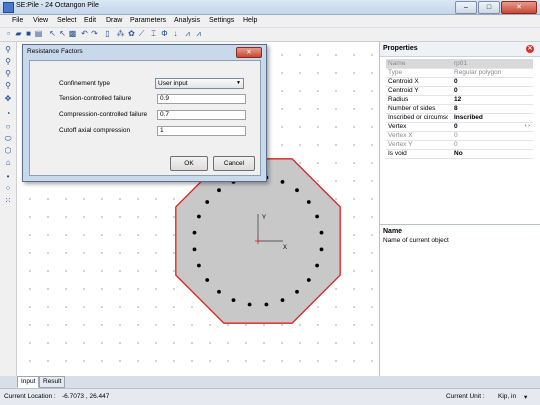 The width and height of the screenshot is (540, 405). Describe the element at coordinates (8, 50) in the screenshot. I see `zoom-in-icon: ⚲` at that location.